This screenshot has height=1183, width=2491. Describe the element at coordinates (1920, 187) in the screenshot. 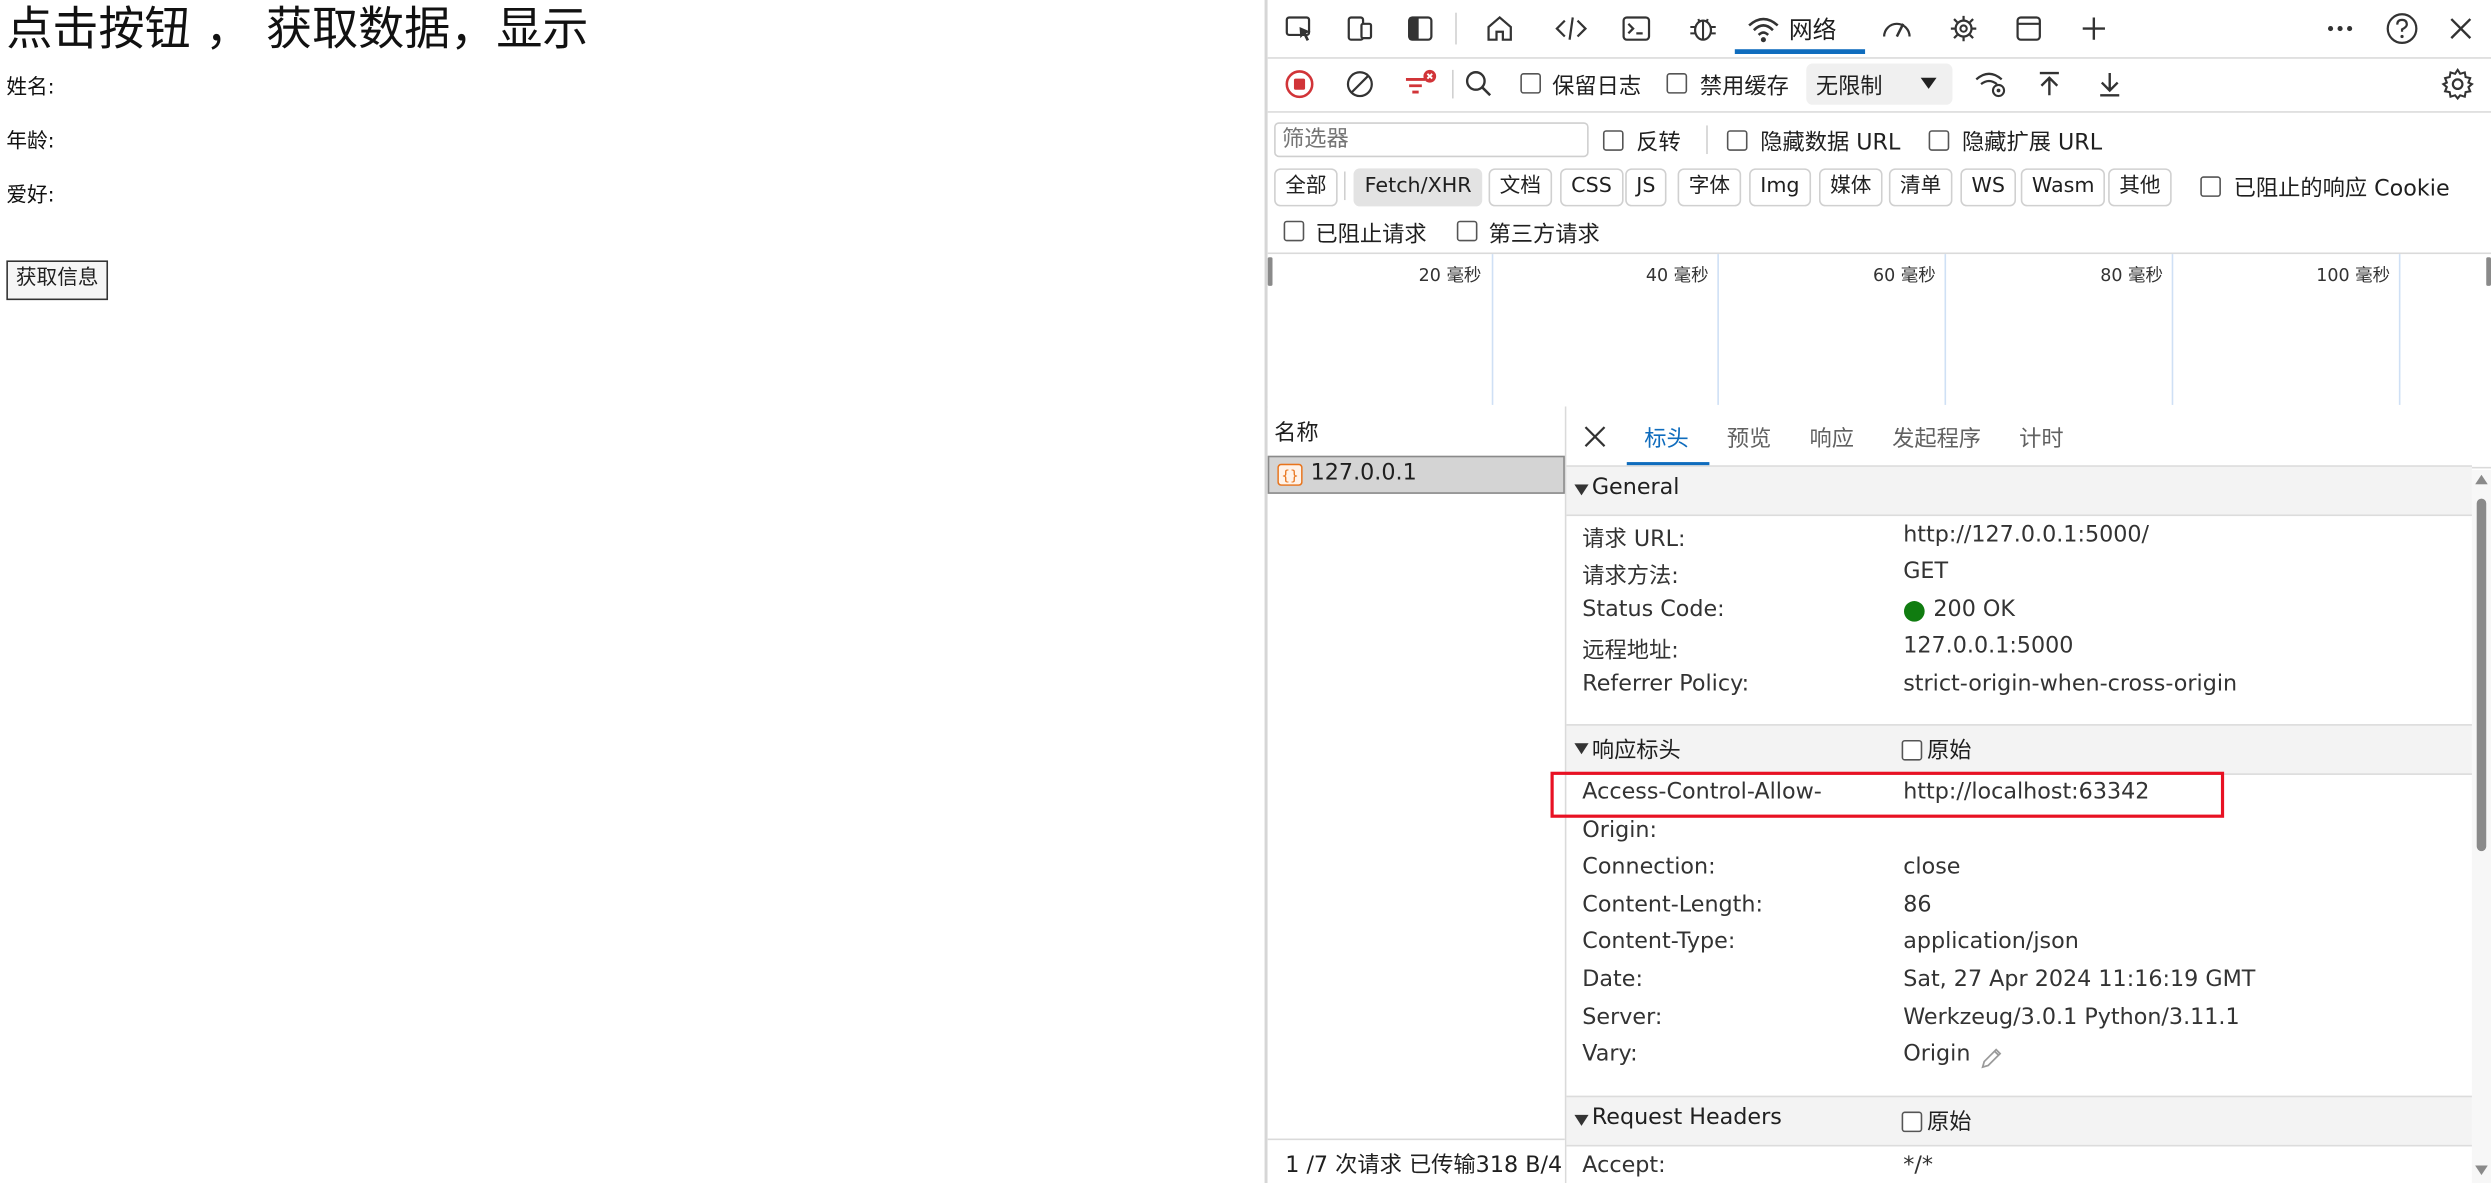

I see `type-chip-manifest: 清单` at that location.